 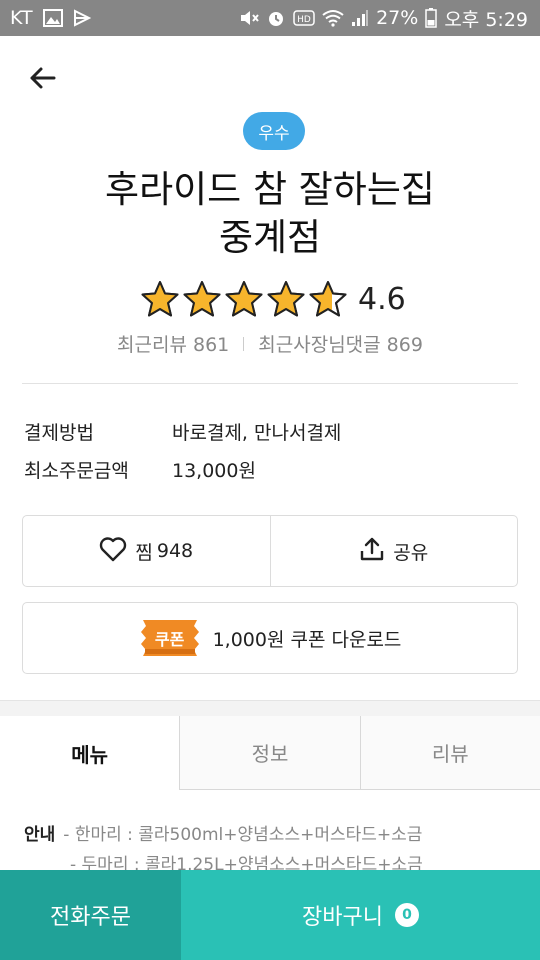 I want to click on phone-order-button: 전화주문, so click(x=90, y=915).